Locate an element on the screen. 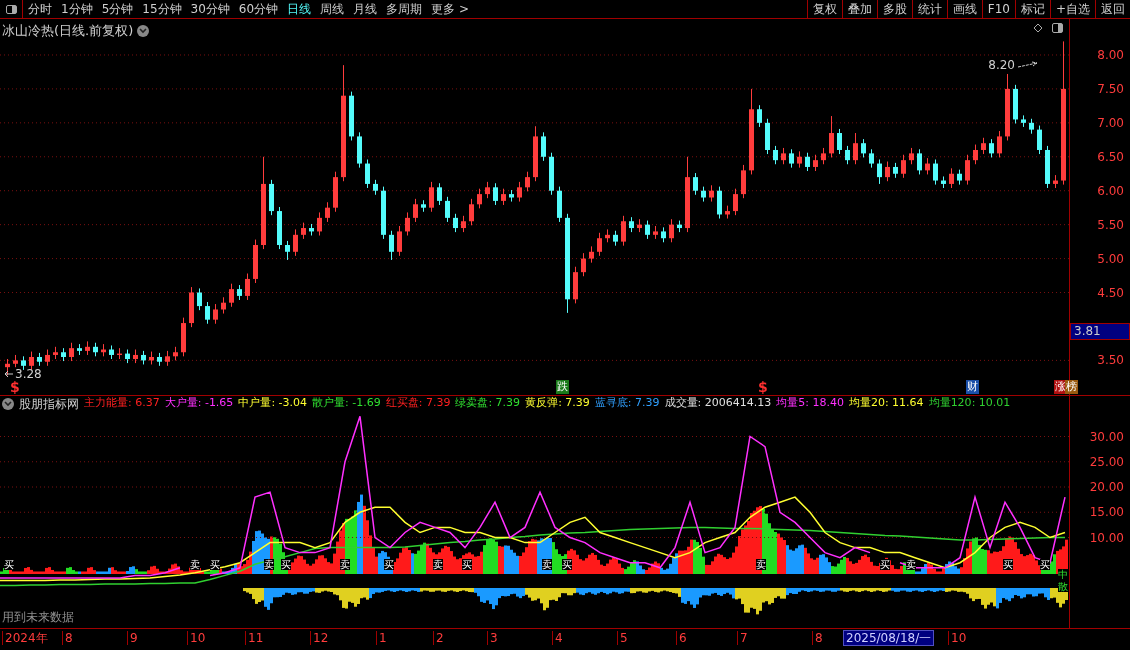 The height and width of the screenshot is (650, 1130). marker-tag: 跌 is located at coordinates (562, 387).